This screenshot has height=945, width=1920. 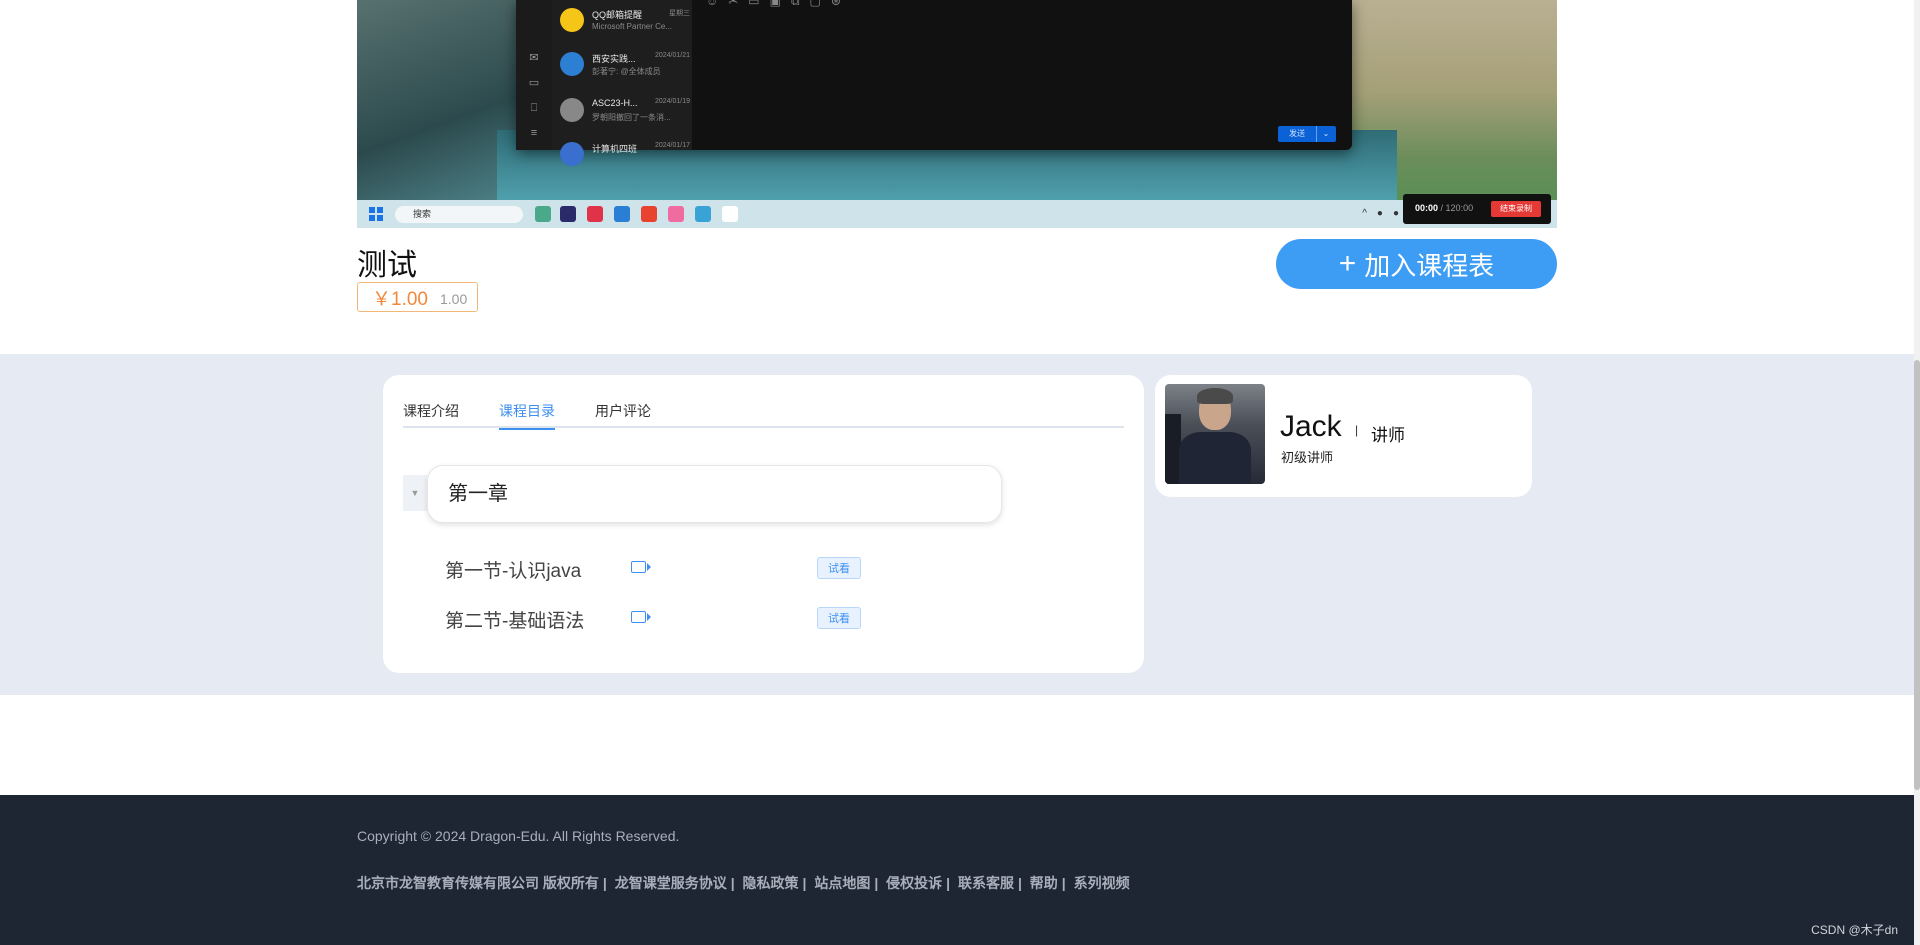 I want to click on caret-down-icon: ▼, so click(x=415, y=493).